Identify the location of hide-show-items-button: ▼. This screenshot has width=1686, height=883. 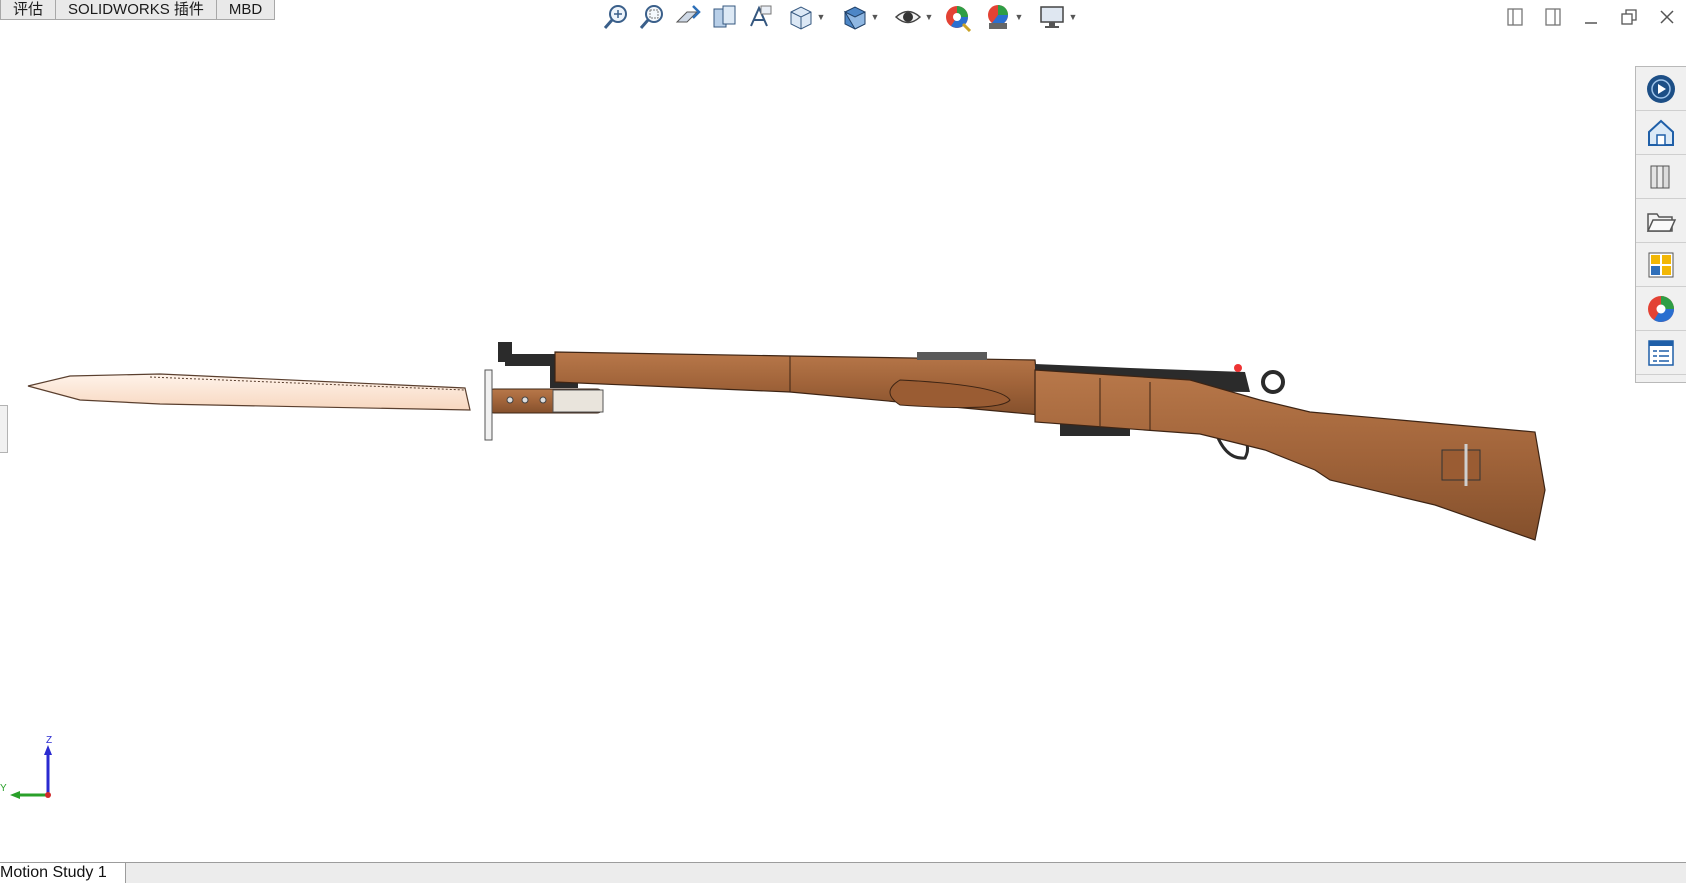
(913, 17).